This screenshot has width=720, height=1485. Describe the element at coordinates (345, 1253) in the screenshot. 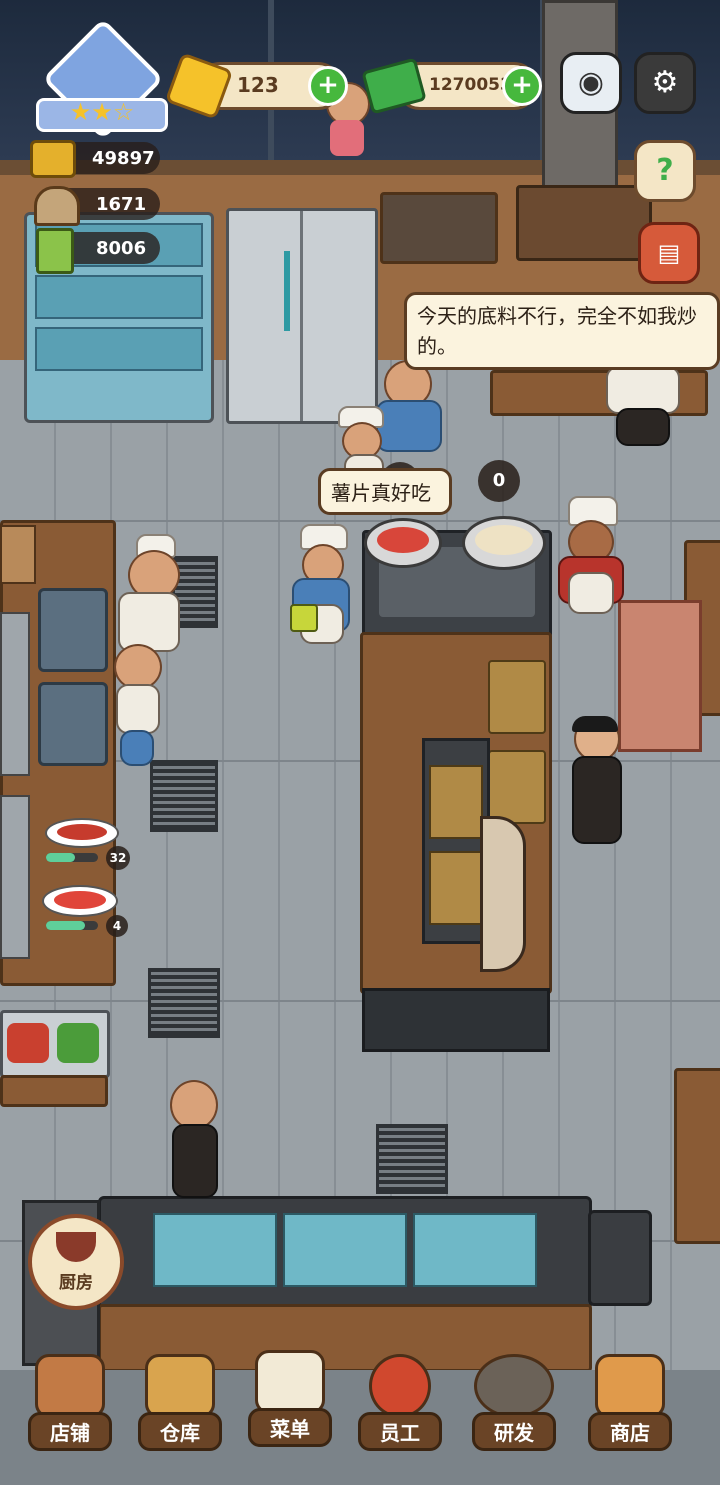

I see `dish-washing-station` at that location.